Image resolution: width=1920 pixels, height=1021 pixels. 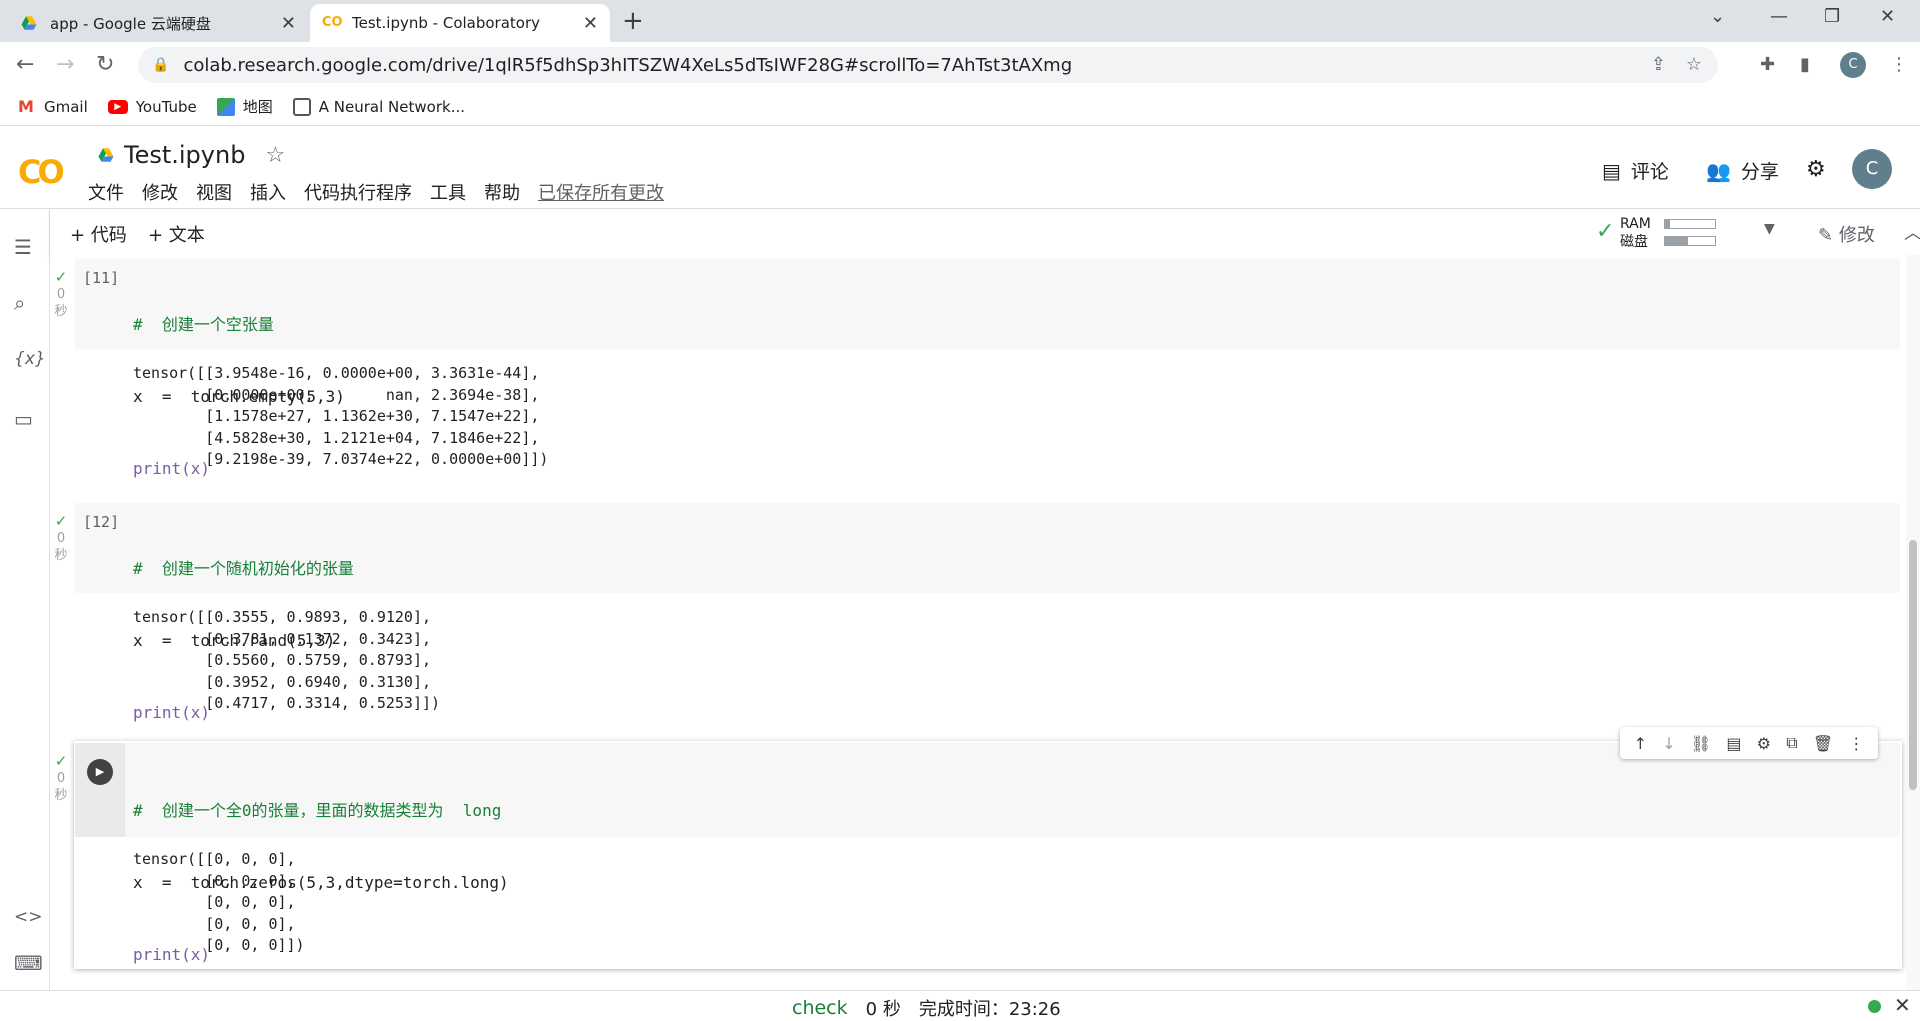 I want to click on notebook-toolbar: + 代码 + 文本 ✓ RAM 磁盘 ▼ ✎ 修改 ︿, so click(x=985, y=232).